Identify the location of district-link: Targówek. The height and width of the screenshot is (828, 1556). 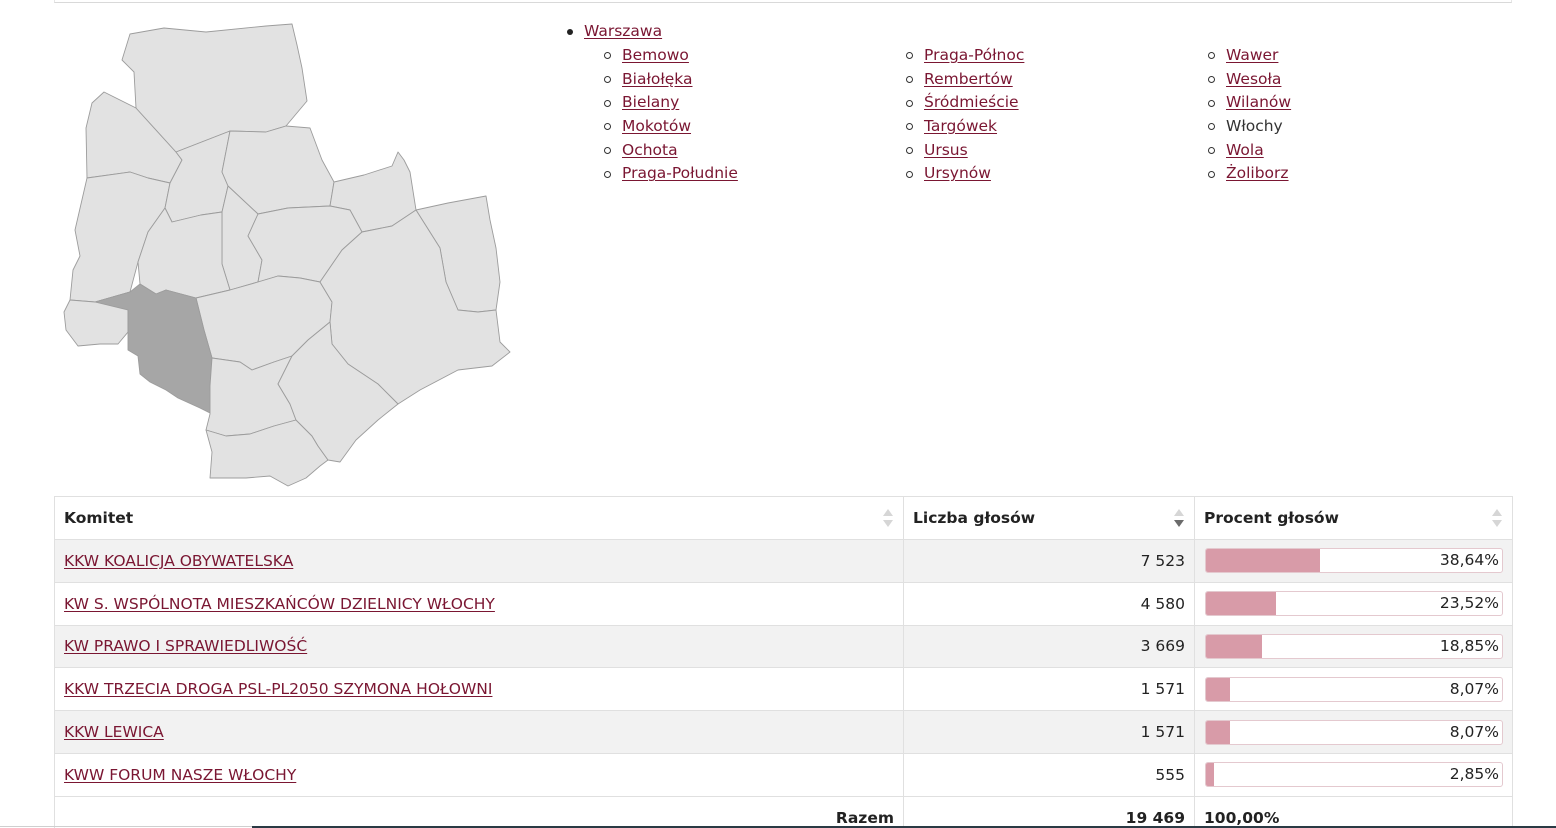
(960, 127).